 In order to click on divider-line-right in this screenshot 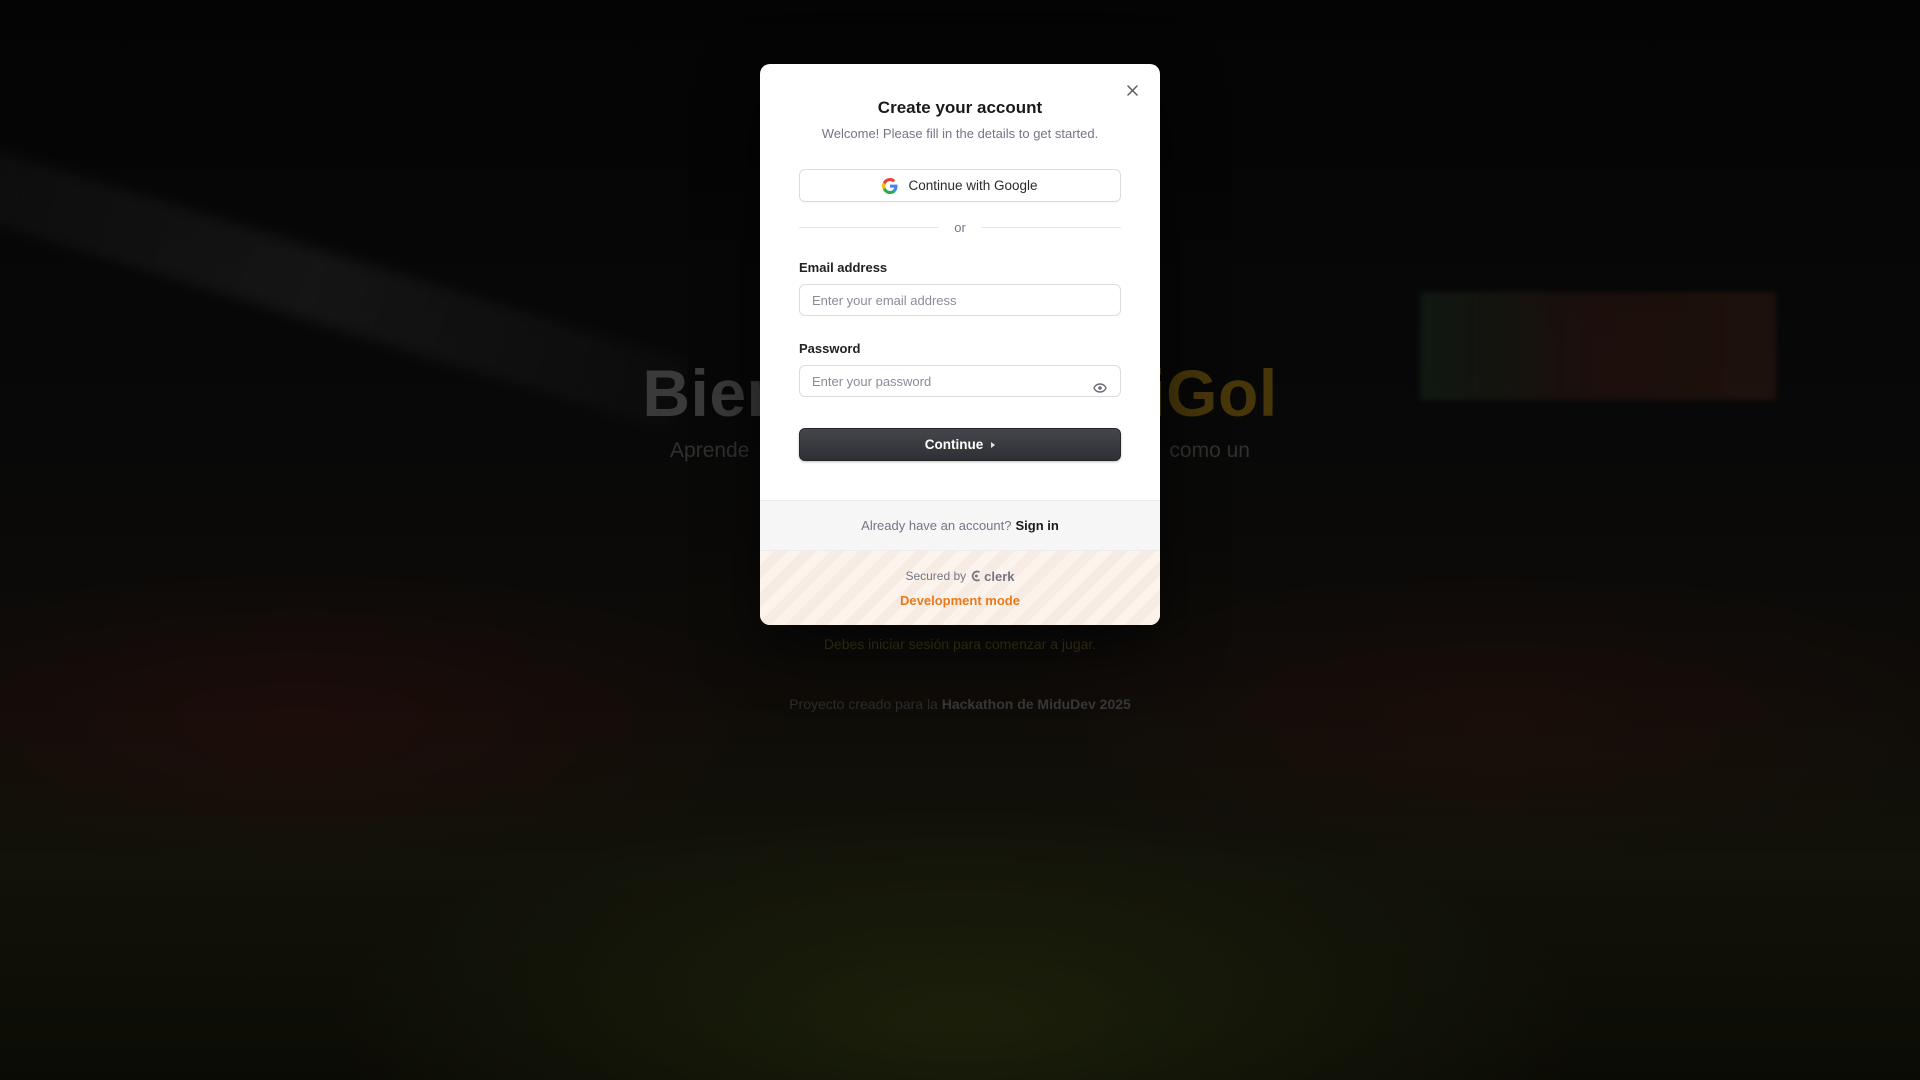, I will do `click(1051, 227)`.